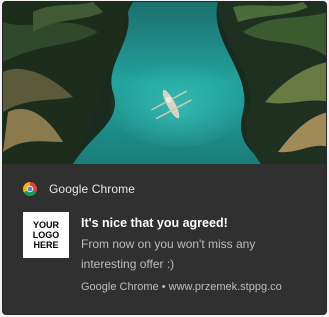  I want to click on logo-line: YOUR, so click(45, 225).